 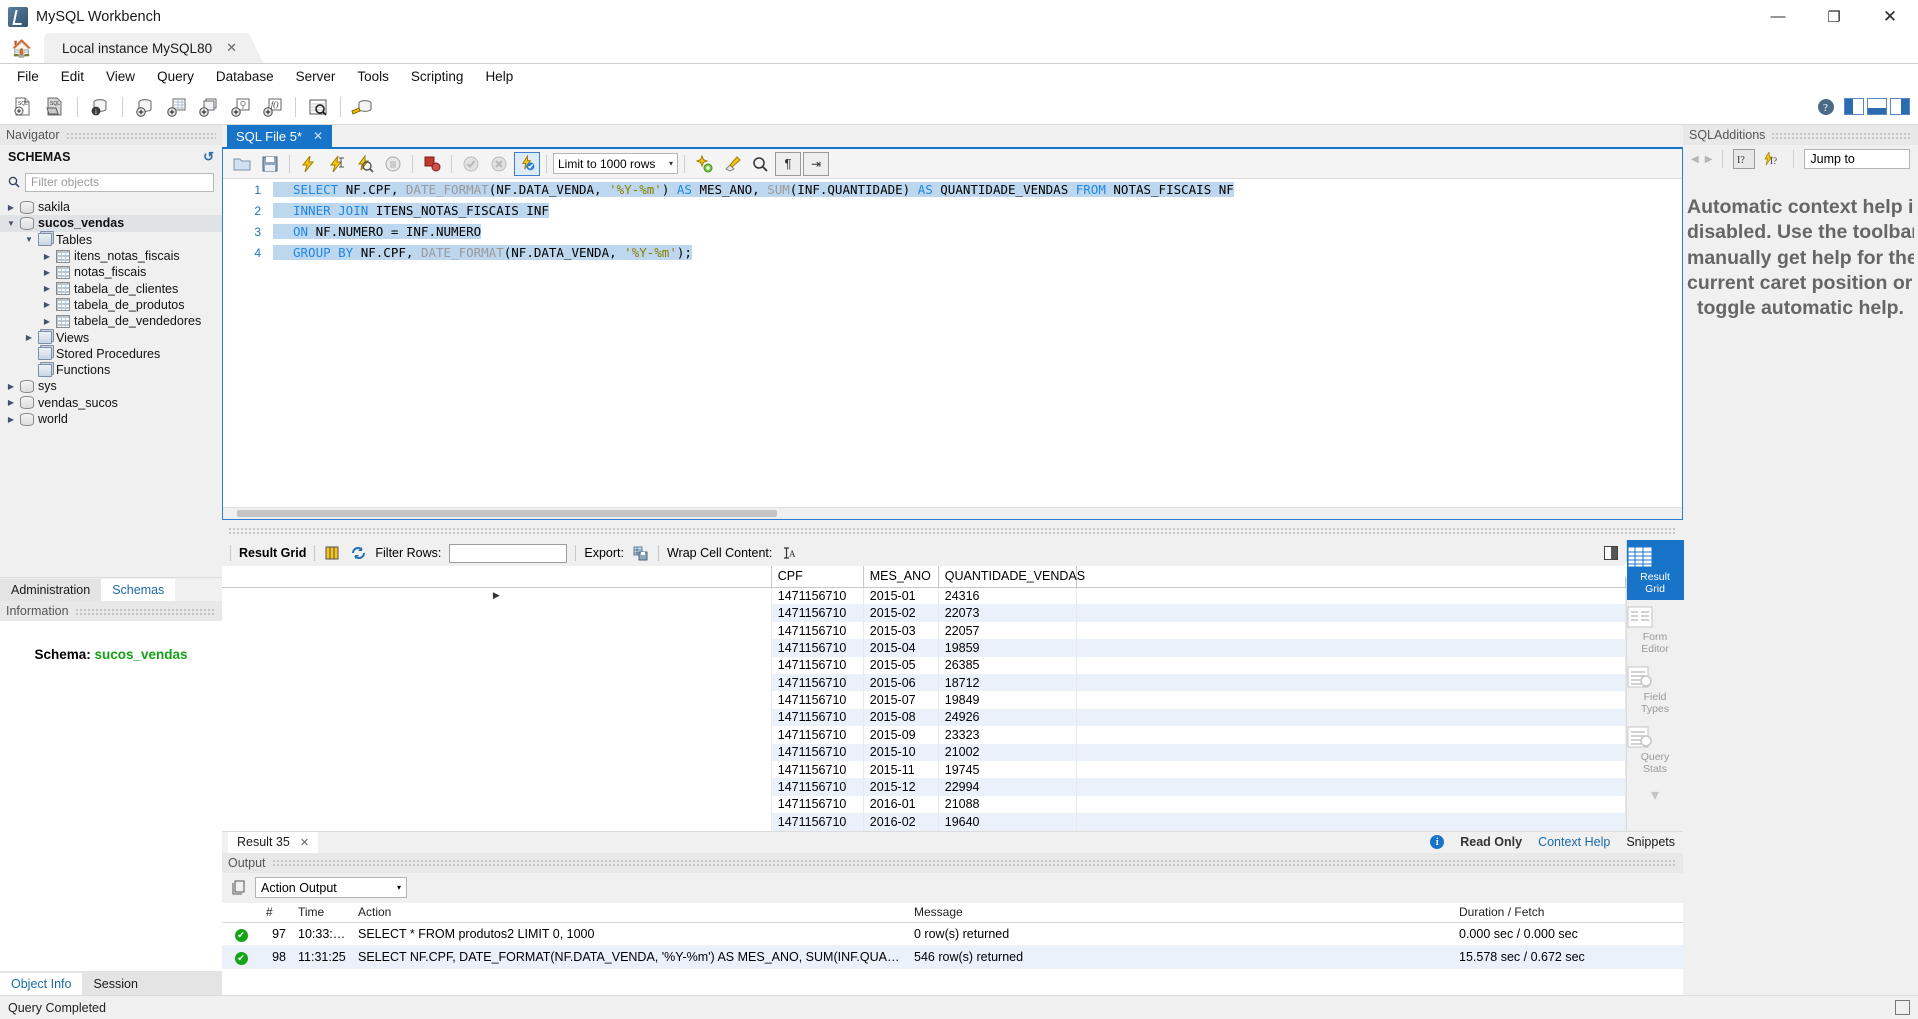 I want to click on tree-item-notas-fiscais: ▶ notas_fiscais, so click(x=111, y=272).